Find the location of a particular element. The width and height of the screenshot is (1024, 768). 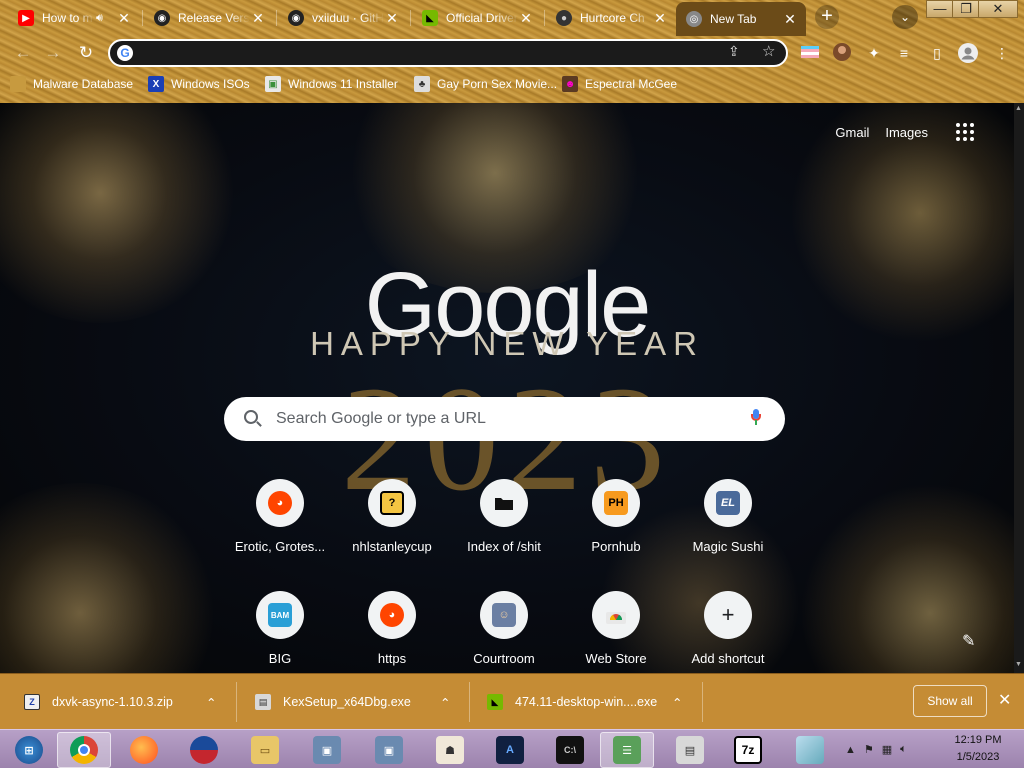

taskbar-cmd: C:\ is located at coordinates (570, 750).